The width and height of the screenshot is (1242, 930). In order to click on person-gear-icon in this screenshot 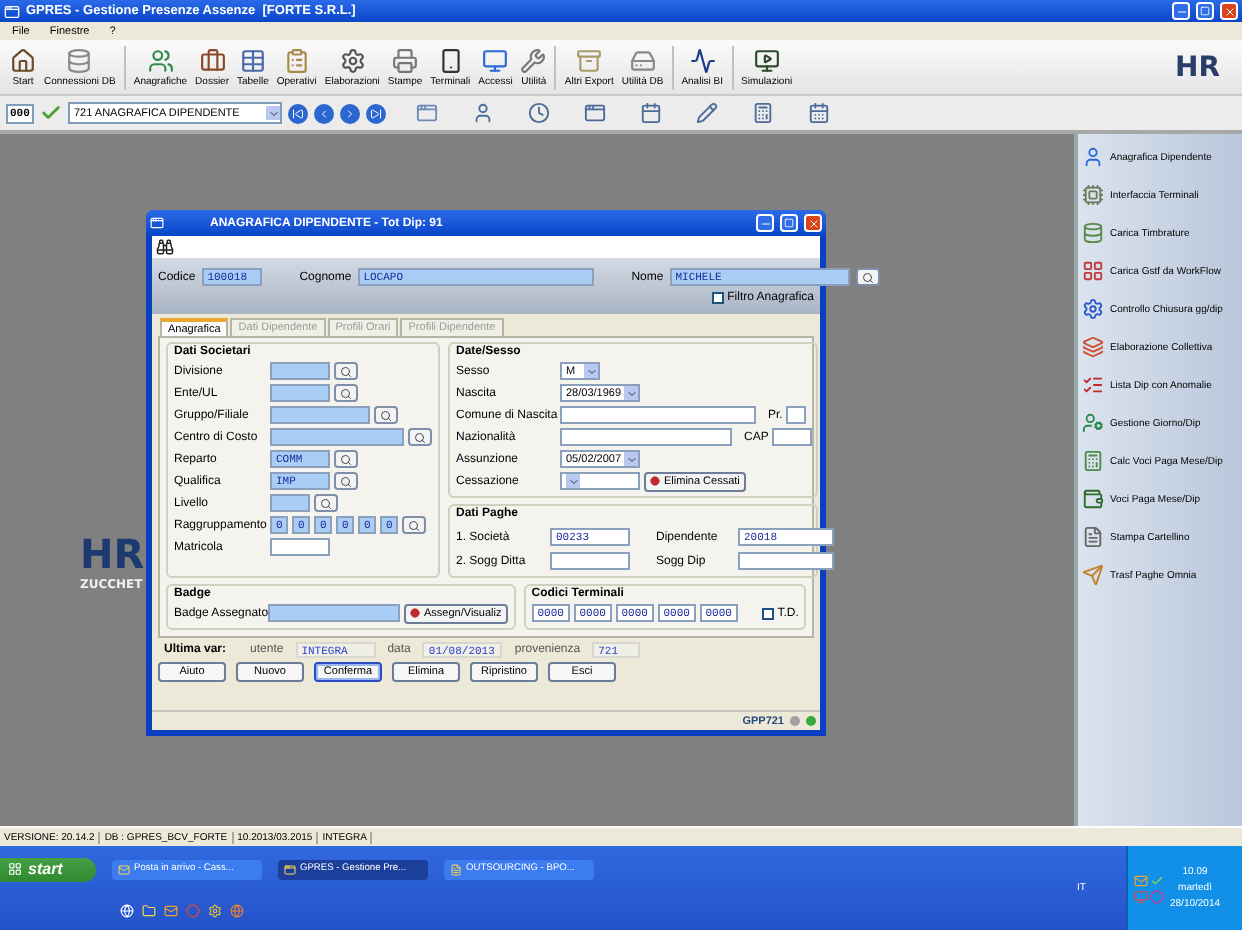, I will do `click(1093, 423)`.